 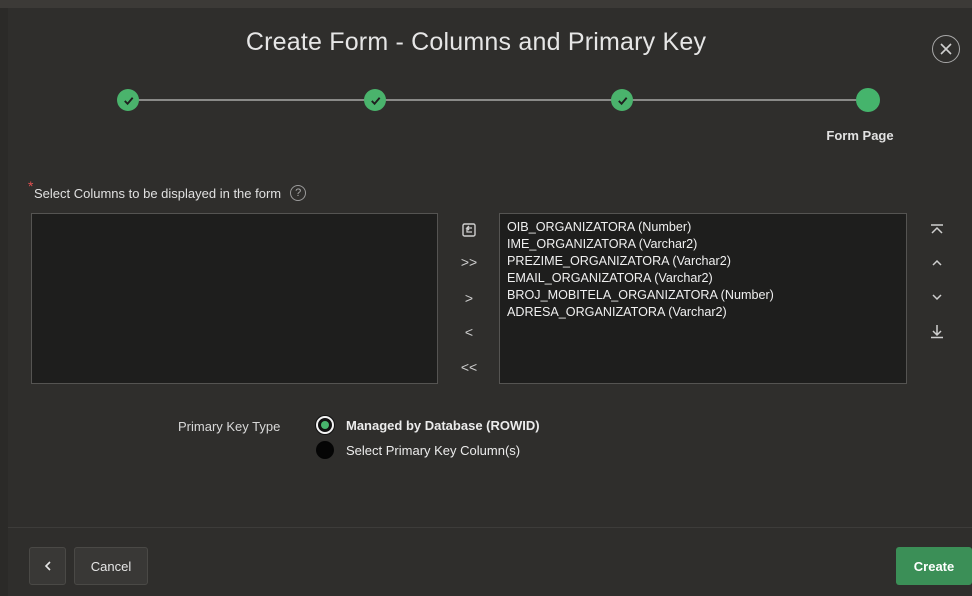 I want to click on reset-icon, so click(x=469, y=230).